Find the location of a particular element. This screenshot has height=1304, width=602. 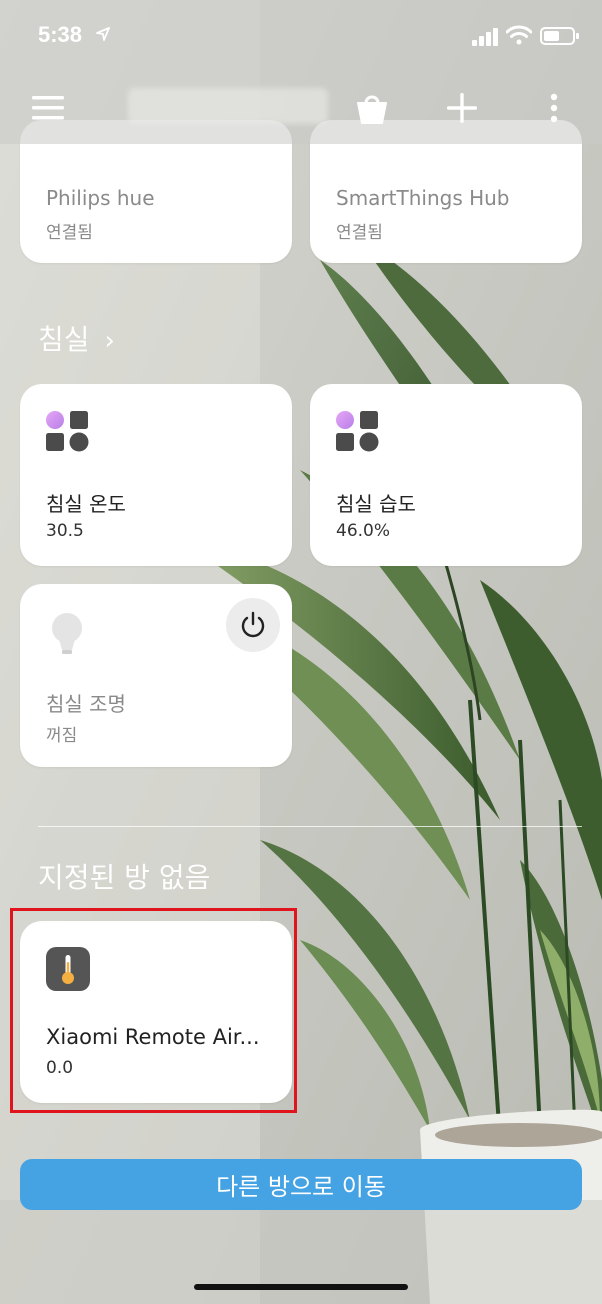

device-name: 침실 조명 is located at coordinates (86, 704).